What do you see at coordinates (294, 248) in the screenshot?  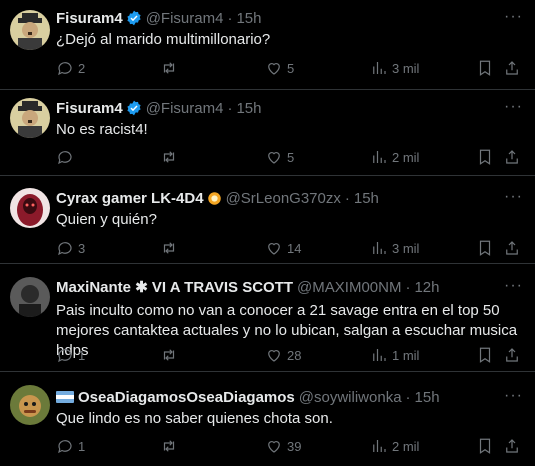 I see `like-count: 14` at bounding box center [294, 248].